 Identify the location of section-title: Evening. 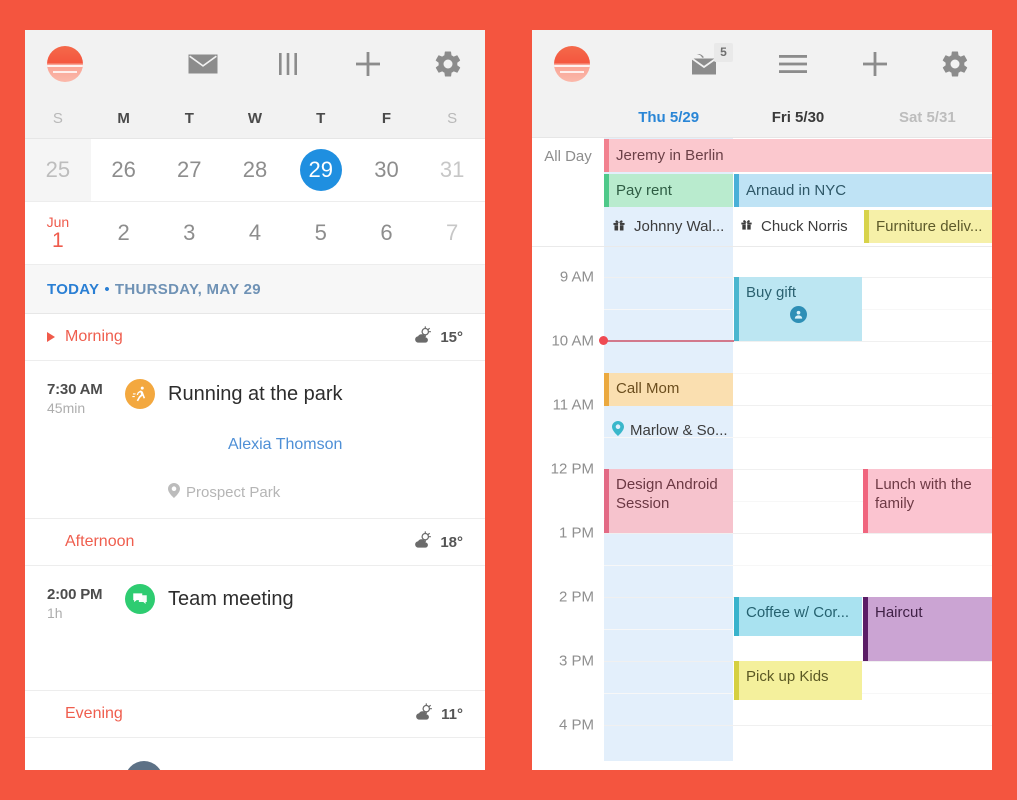
(94, 713).